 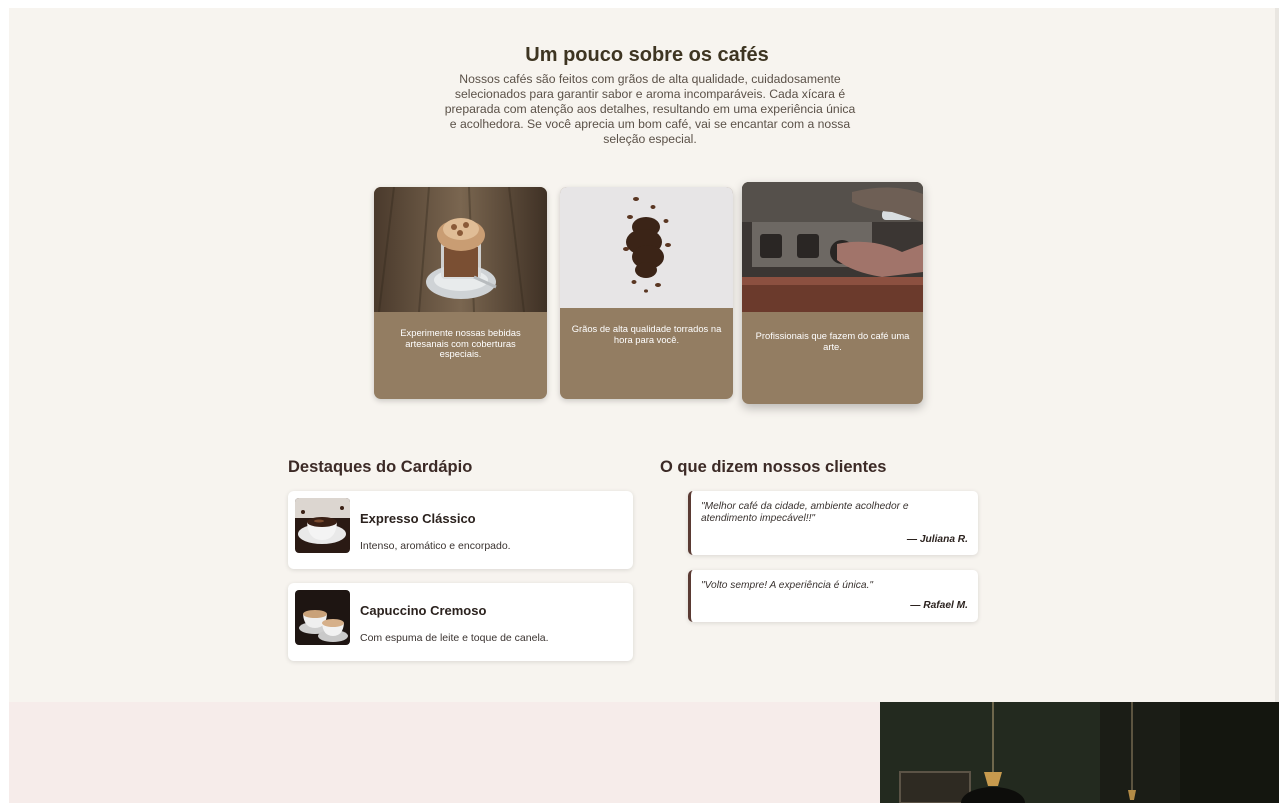 What do you see at coordinates (454, 638) in the screenshot?
I see `menu-item-description: Com espuma de leite e toque de canela.` at bounding box center [454, 638].